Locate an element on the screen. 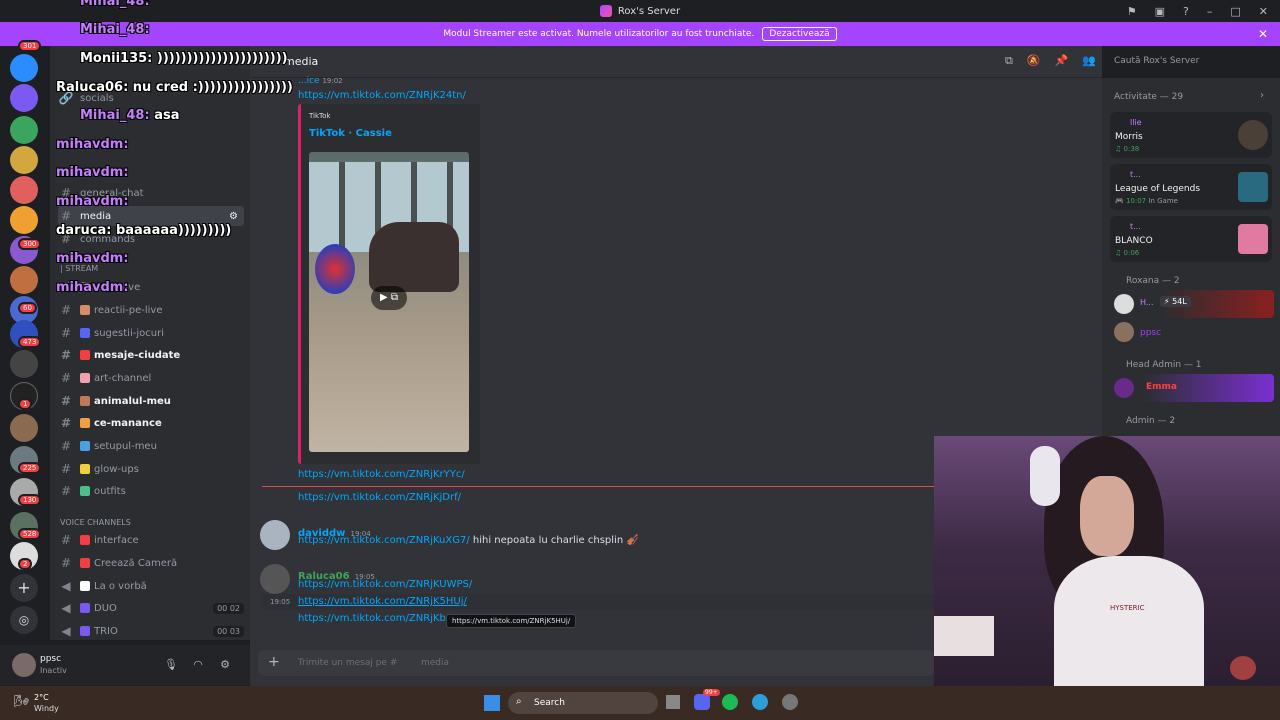 The height and width of the screenshot is (720, 1280). microphone-icon: 🎙 is located at coordinates (171, 665).